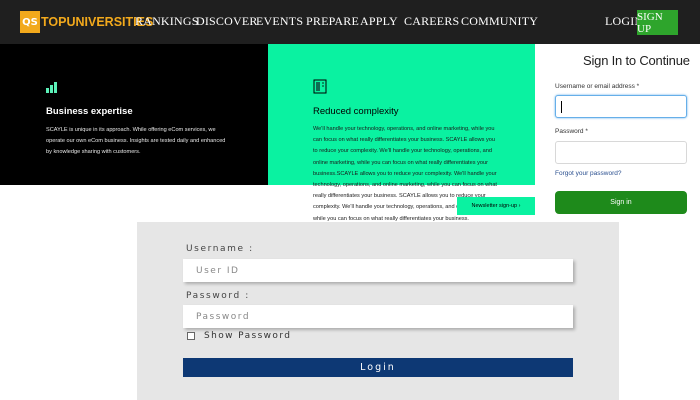 This screenshot has height=400, width=700. Describe the element at coordinates (657, 22) in the screenshot. I see `signup-button: SIGN UP` at that location.